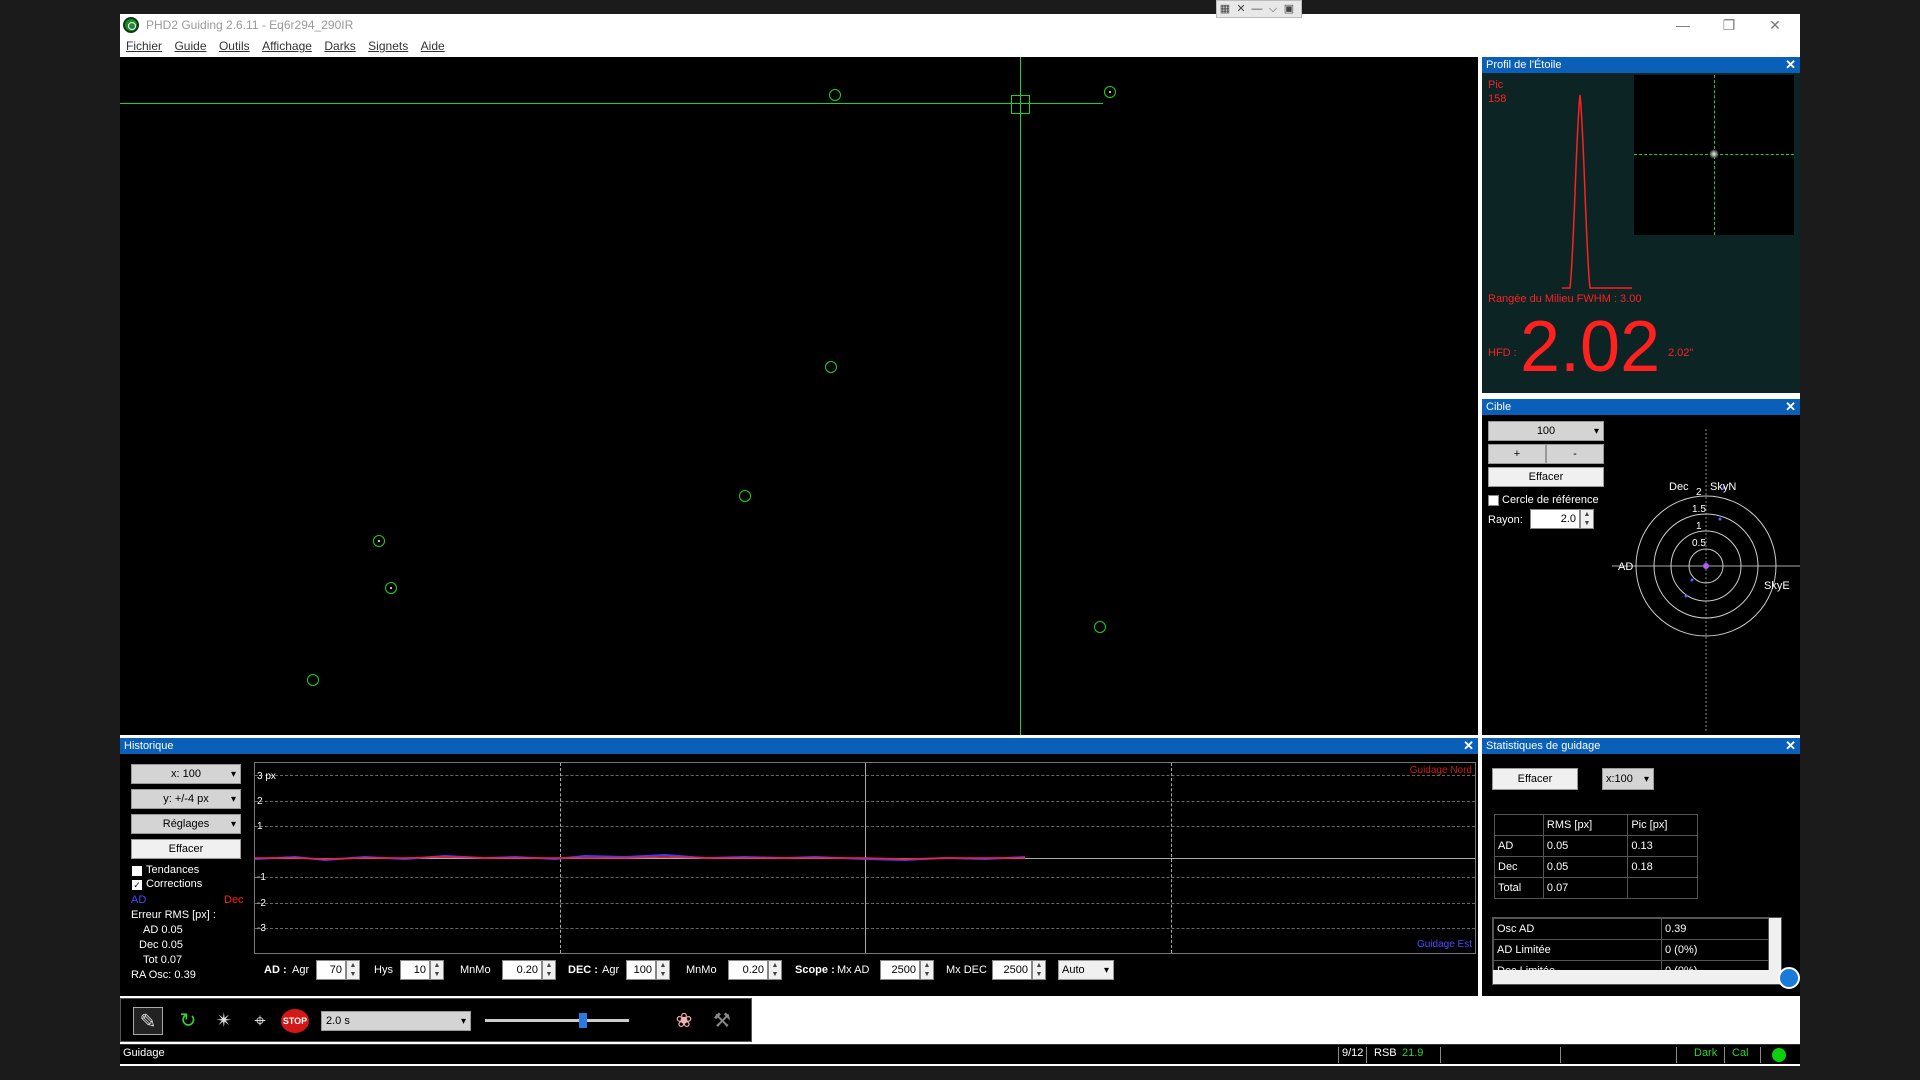  What do you see at coordinates (301, 970) in the screenshot?
I see `ad-agr-label: Agr` at bounding box center [301, 970].